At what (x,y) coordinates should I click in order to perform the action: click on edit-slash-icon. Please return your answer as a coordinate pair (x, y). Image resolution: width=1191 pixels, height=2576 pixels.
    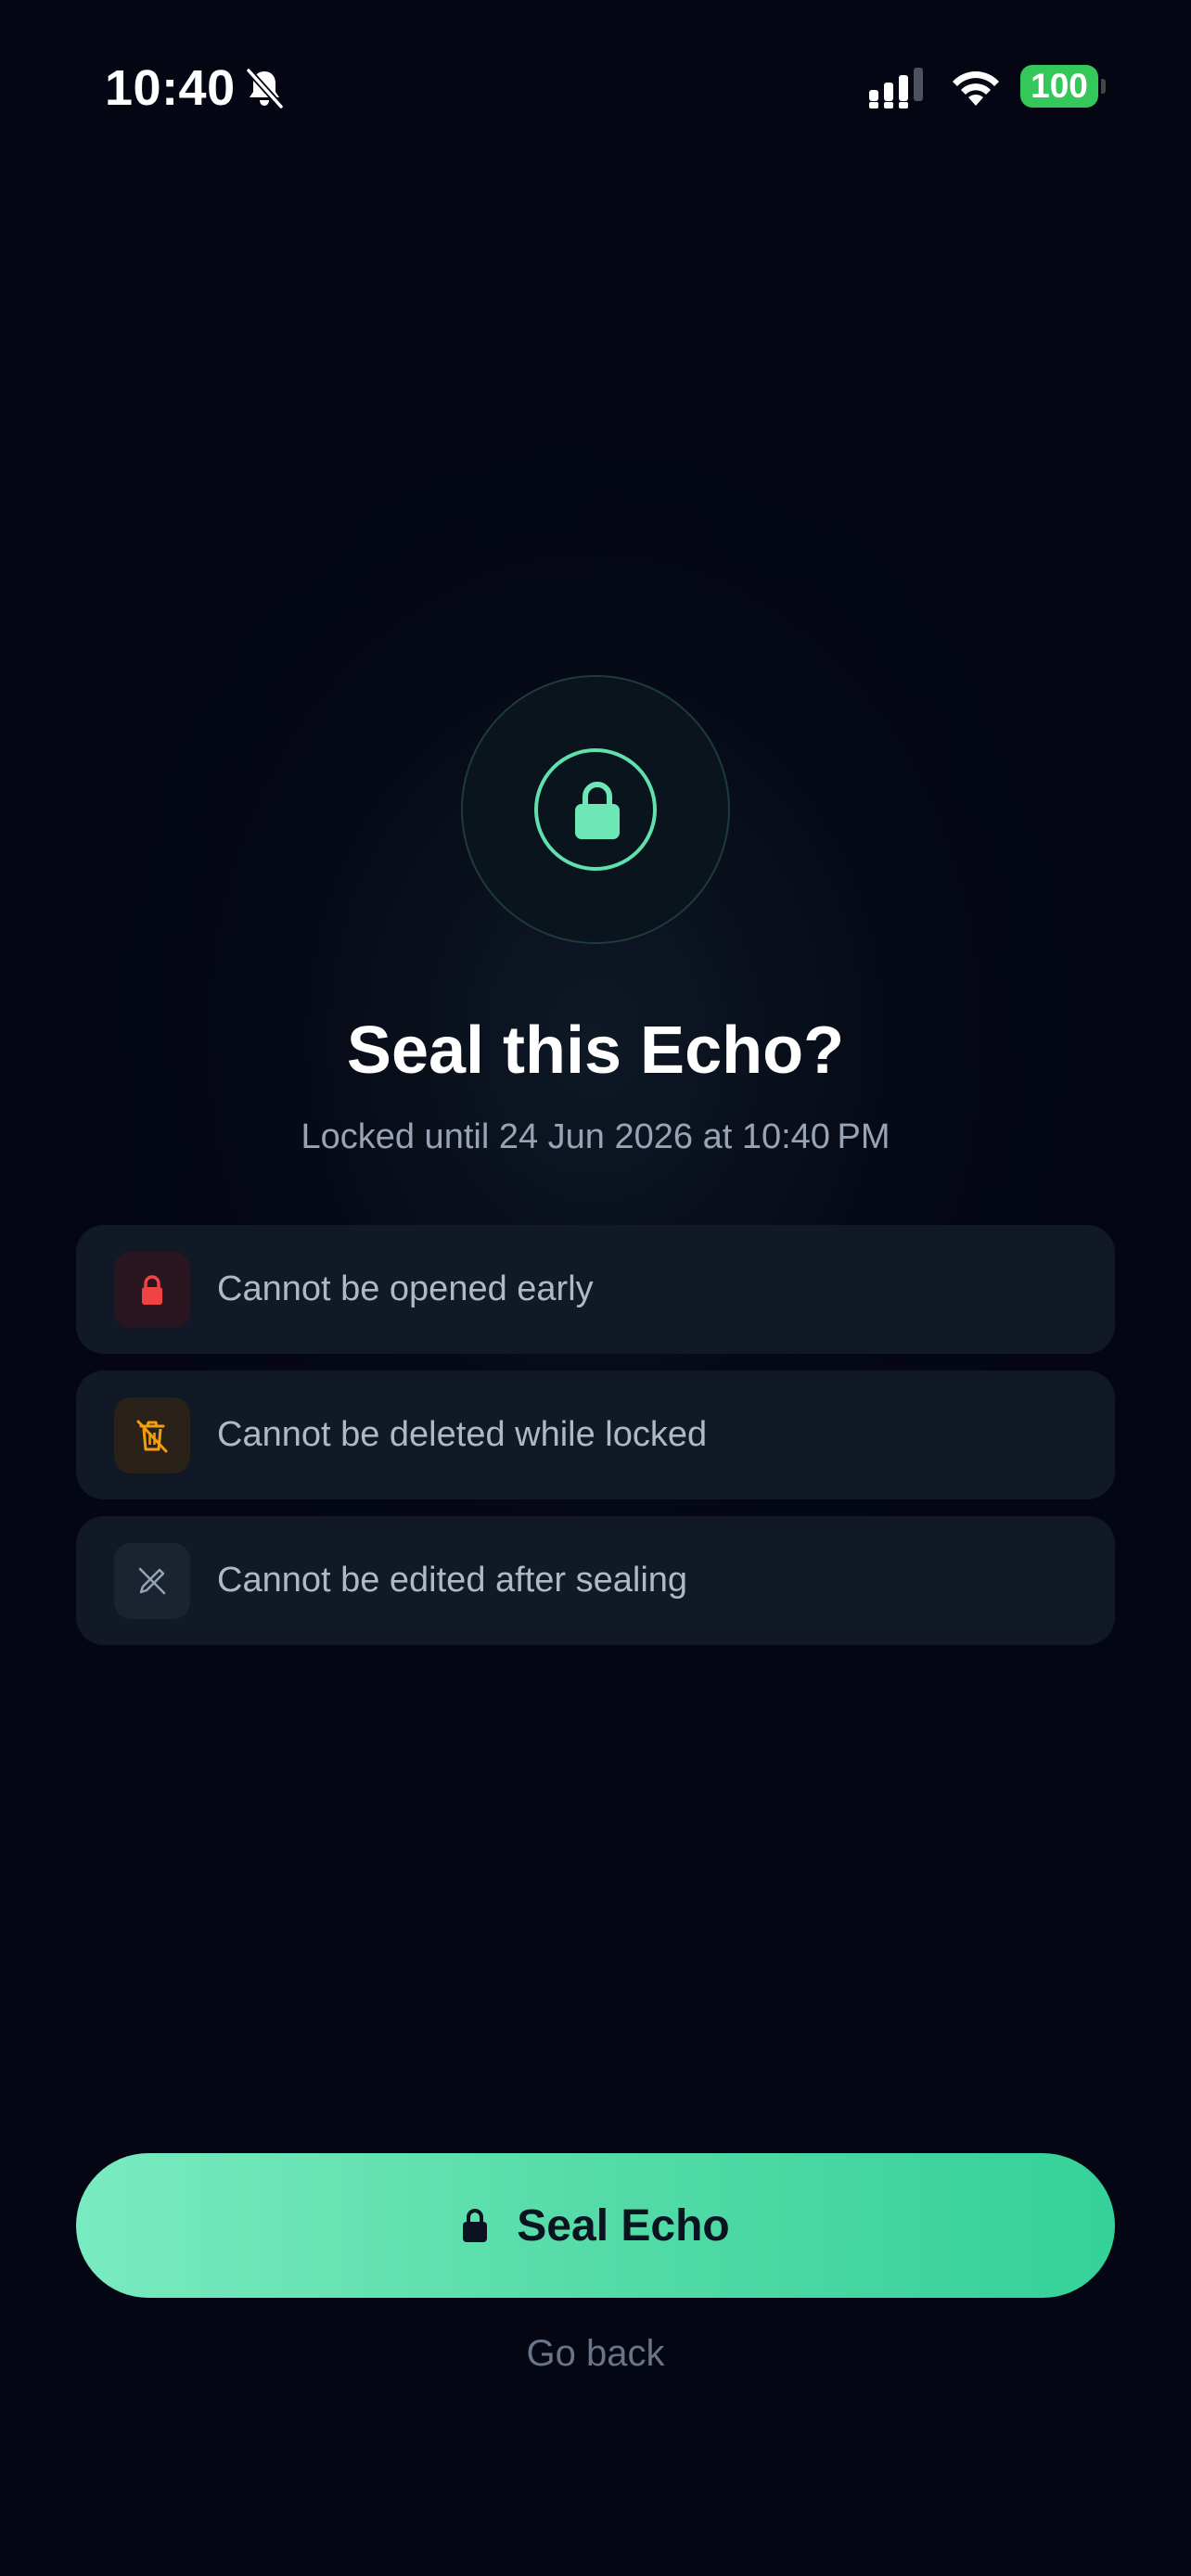
    Looking at the image, I should click on (152, 1581).